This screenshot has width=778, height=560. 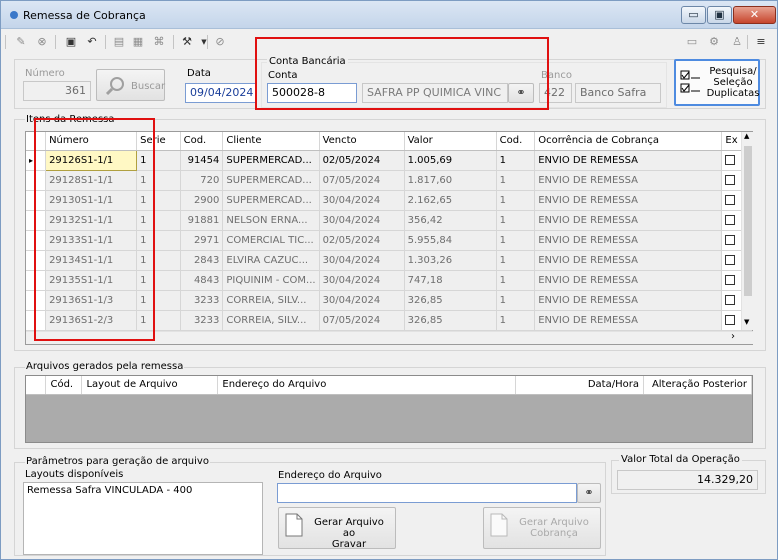 I want to click on user-icon: ♙, so click(x=737, y=42).